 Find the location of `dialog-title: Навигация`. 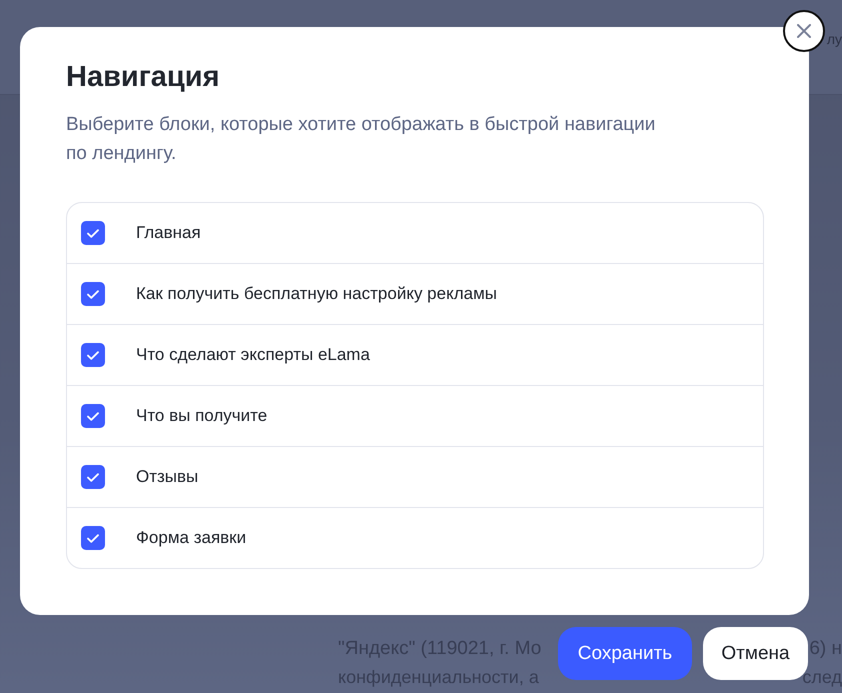

dialog-title: Навигация is located at coordinates (143, 77).